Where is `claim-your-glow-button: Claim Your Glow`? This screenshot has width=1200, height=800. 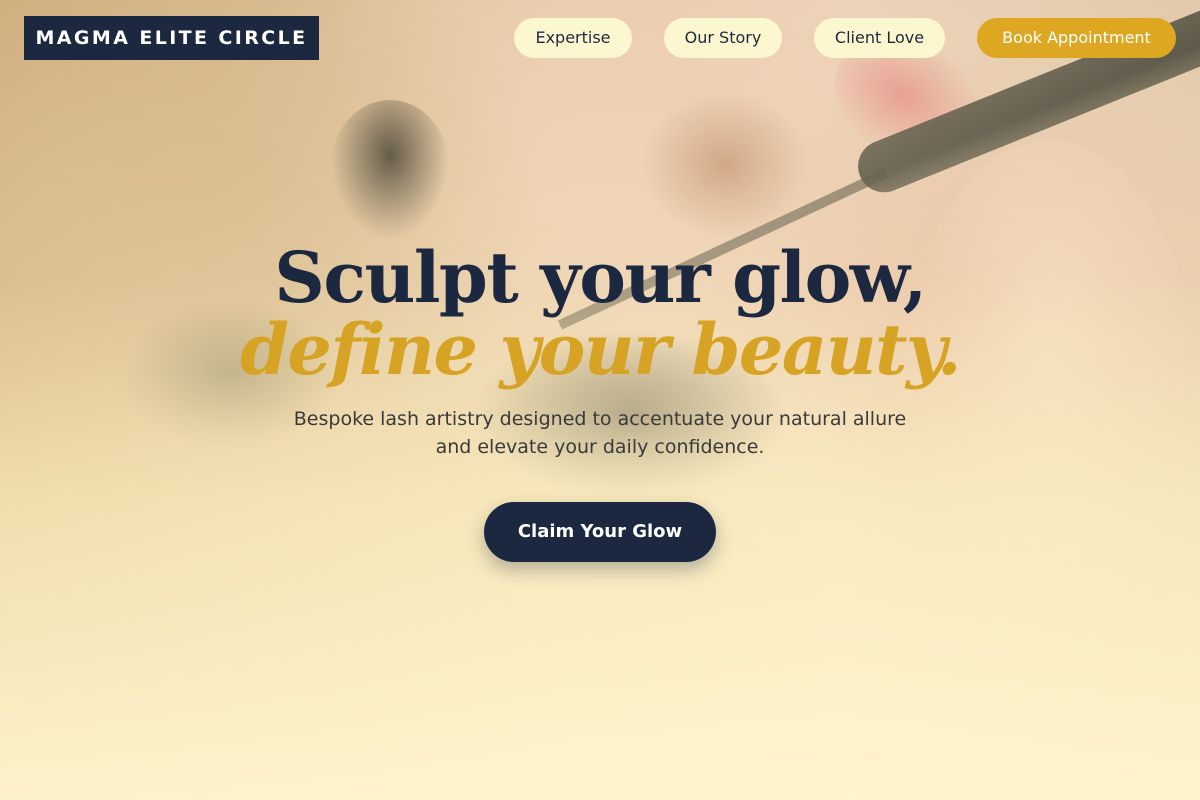 claim-your-glow-button: Claim Your Glow is located at coordinates (600, 532).